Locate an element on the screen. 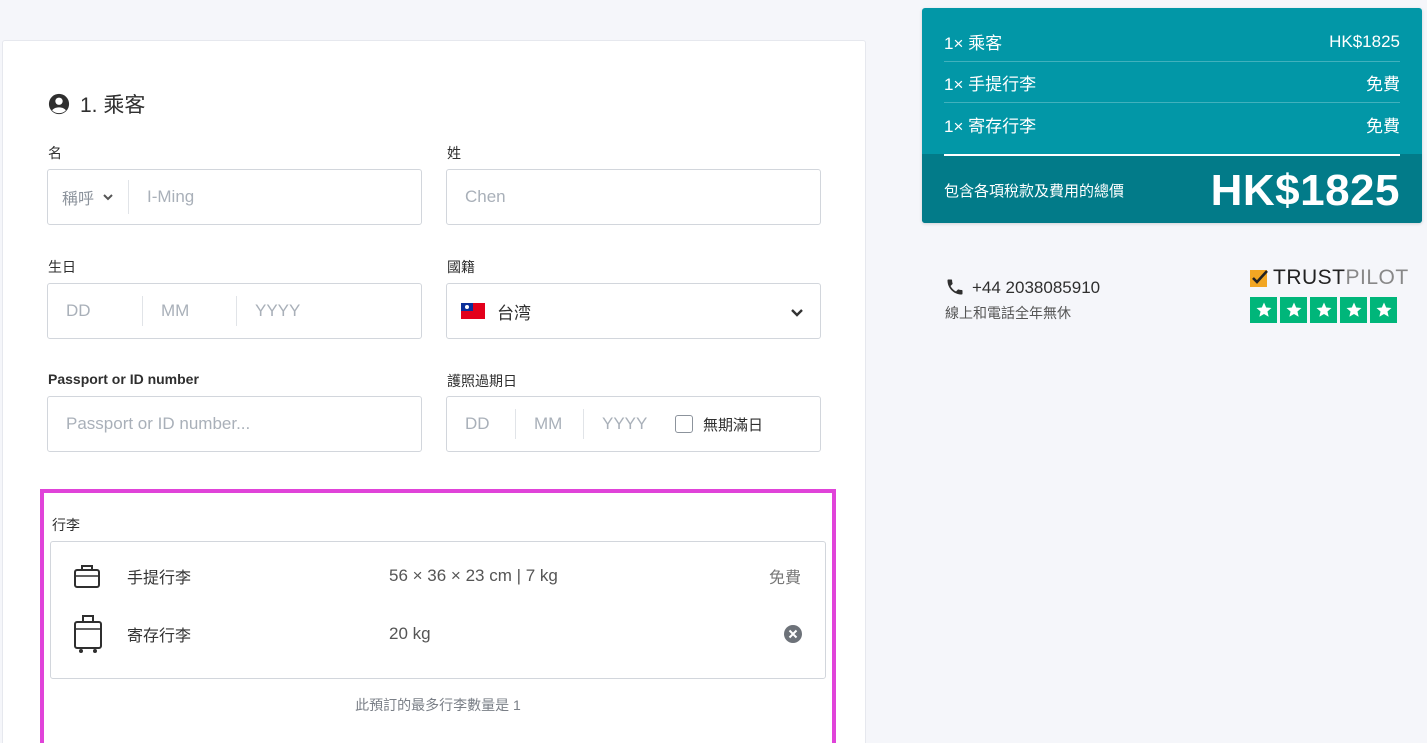 The height and width of the screenshot is (743, 1427). trustpilot-check-icon is located at coordinates (1259, 278).